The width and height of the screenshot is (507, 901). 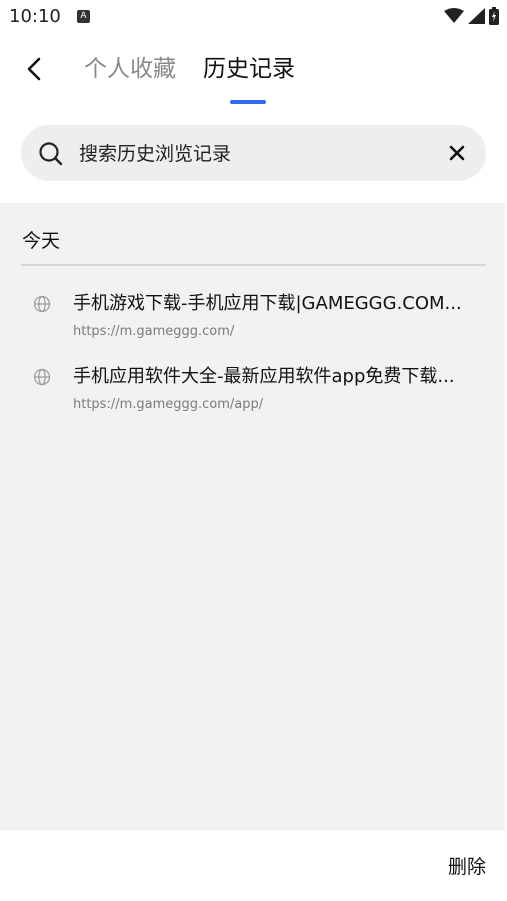 What do you see at coordinates (253, 17) in the screenshot?
I see `status-bar: 10:10 A` at bounding box center [253, 17].